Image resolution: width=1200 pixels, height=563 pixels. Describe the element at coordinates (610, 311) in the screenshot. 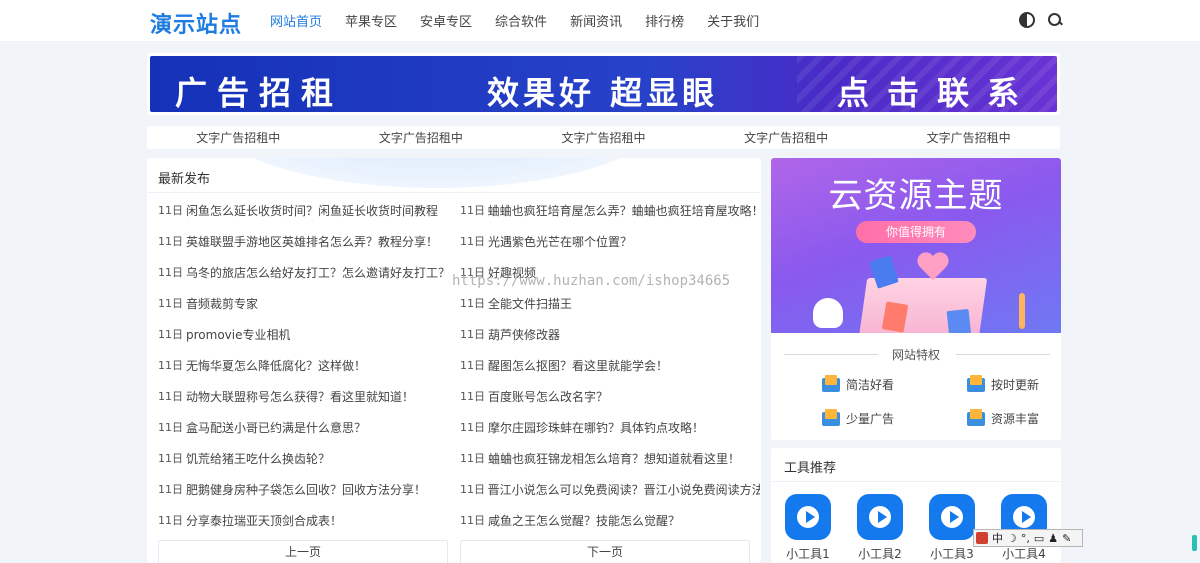

I see `list-item: 11日 全能文件扫描王` at that location.